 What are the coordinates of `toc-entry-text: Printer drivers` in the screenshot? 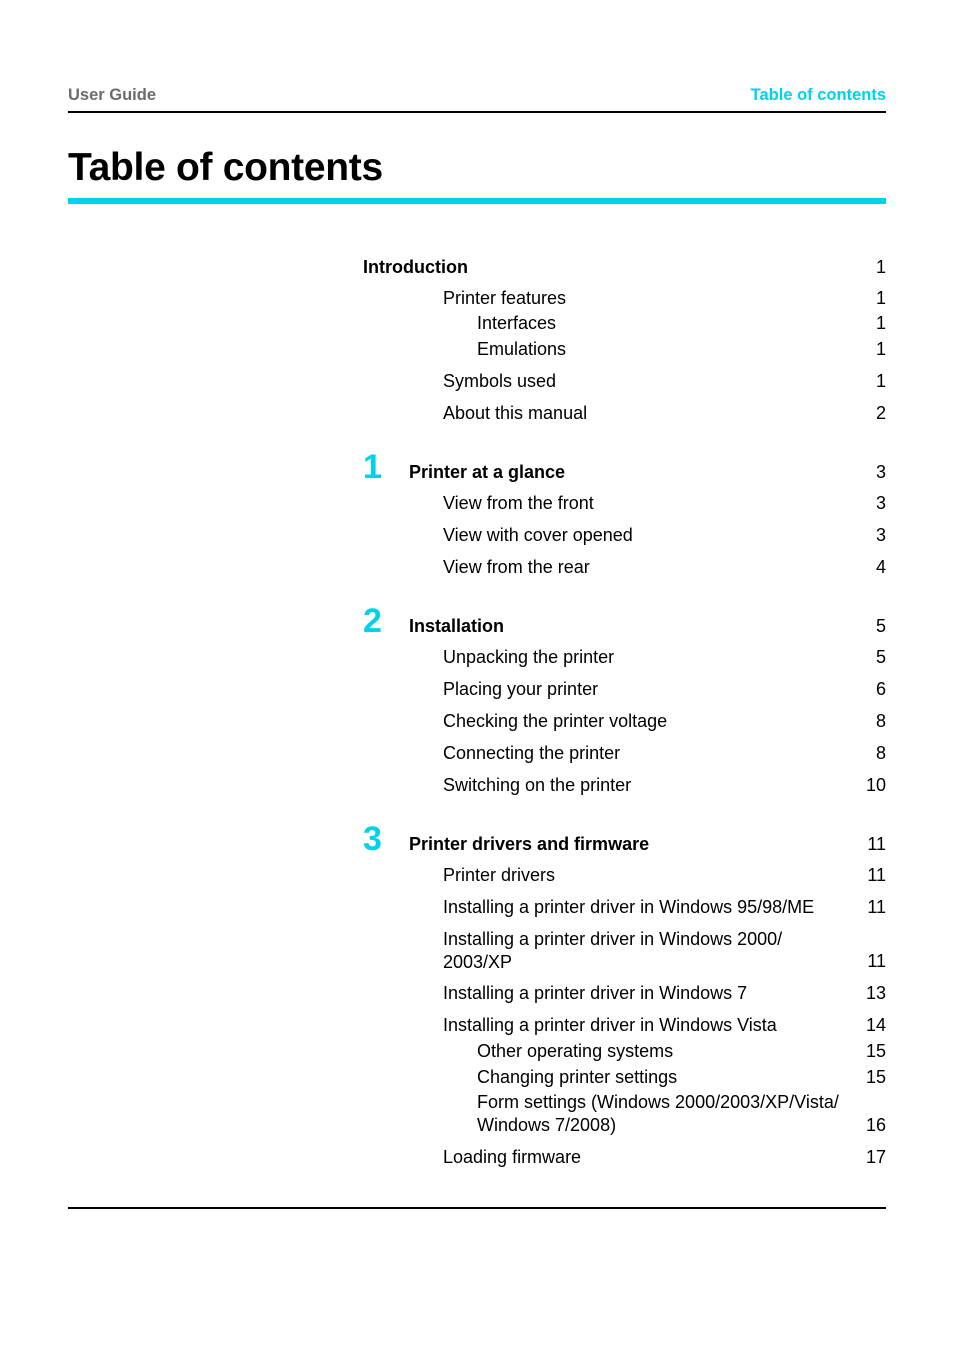 It's located at (499, 875).